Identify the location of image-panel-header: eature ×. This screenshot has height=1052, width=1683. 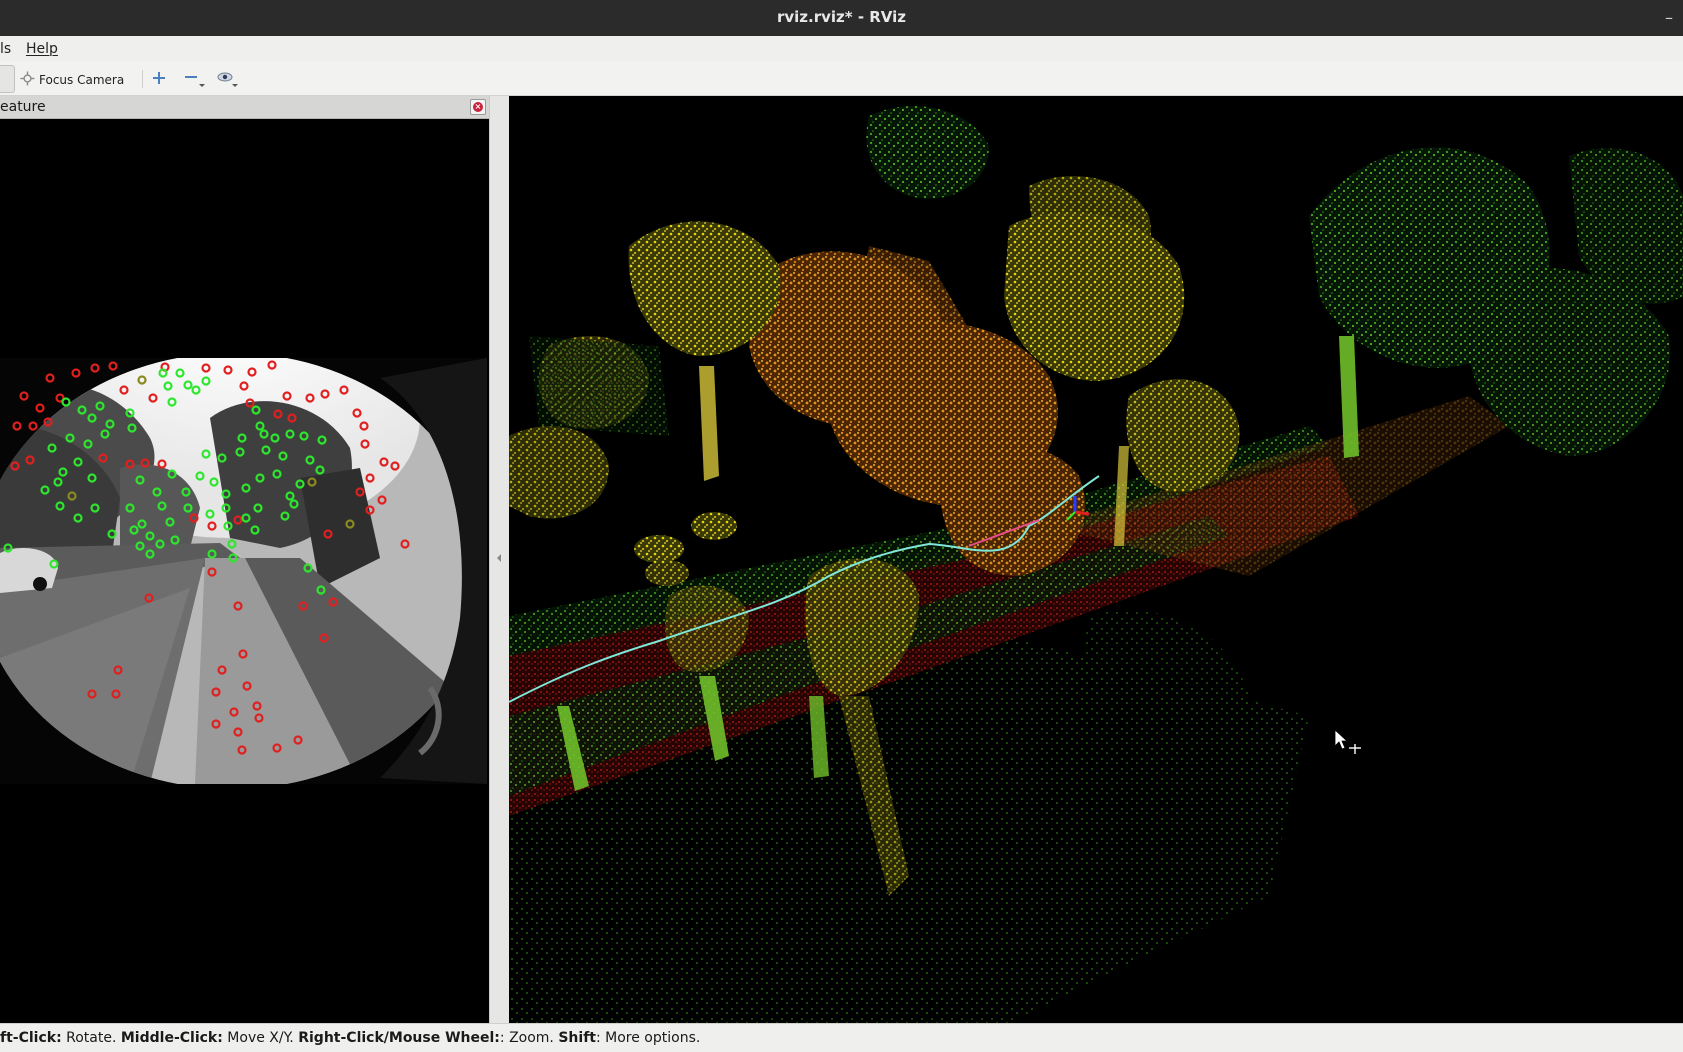
(244, 107).